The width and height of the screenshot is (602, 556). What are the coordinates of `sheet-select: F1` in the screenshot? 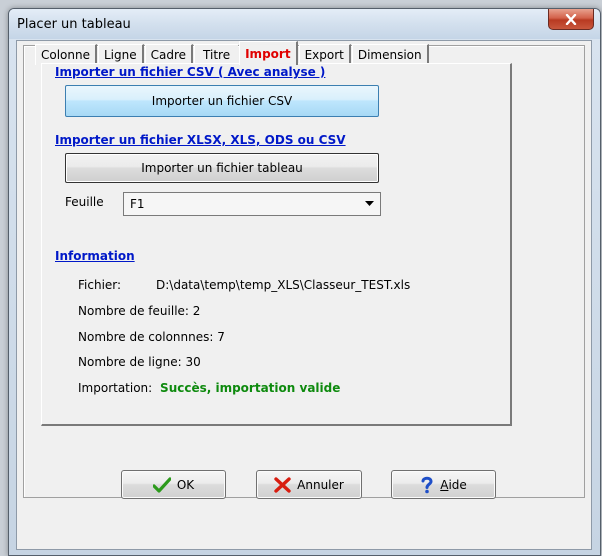 It's located at (252, 204).